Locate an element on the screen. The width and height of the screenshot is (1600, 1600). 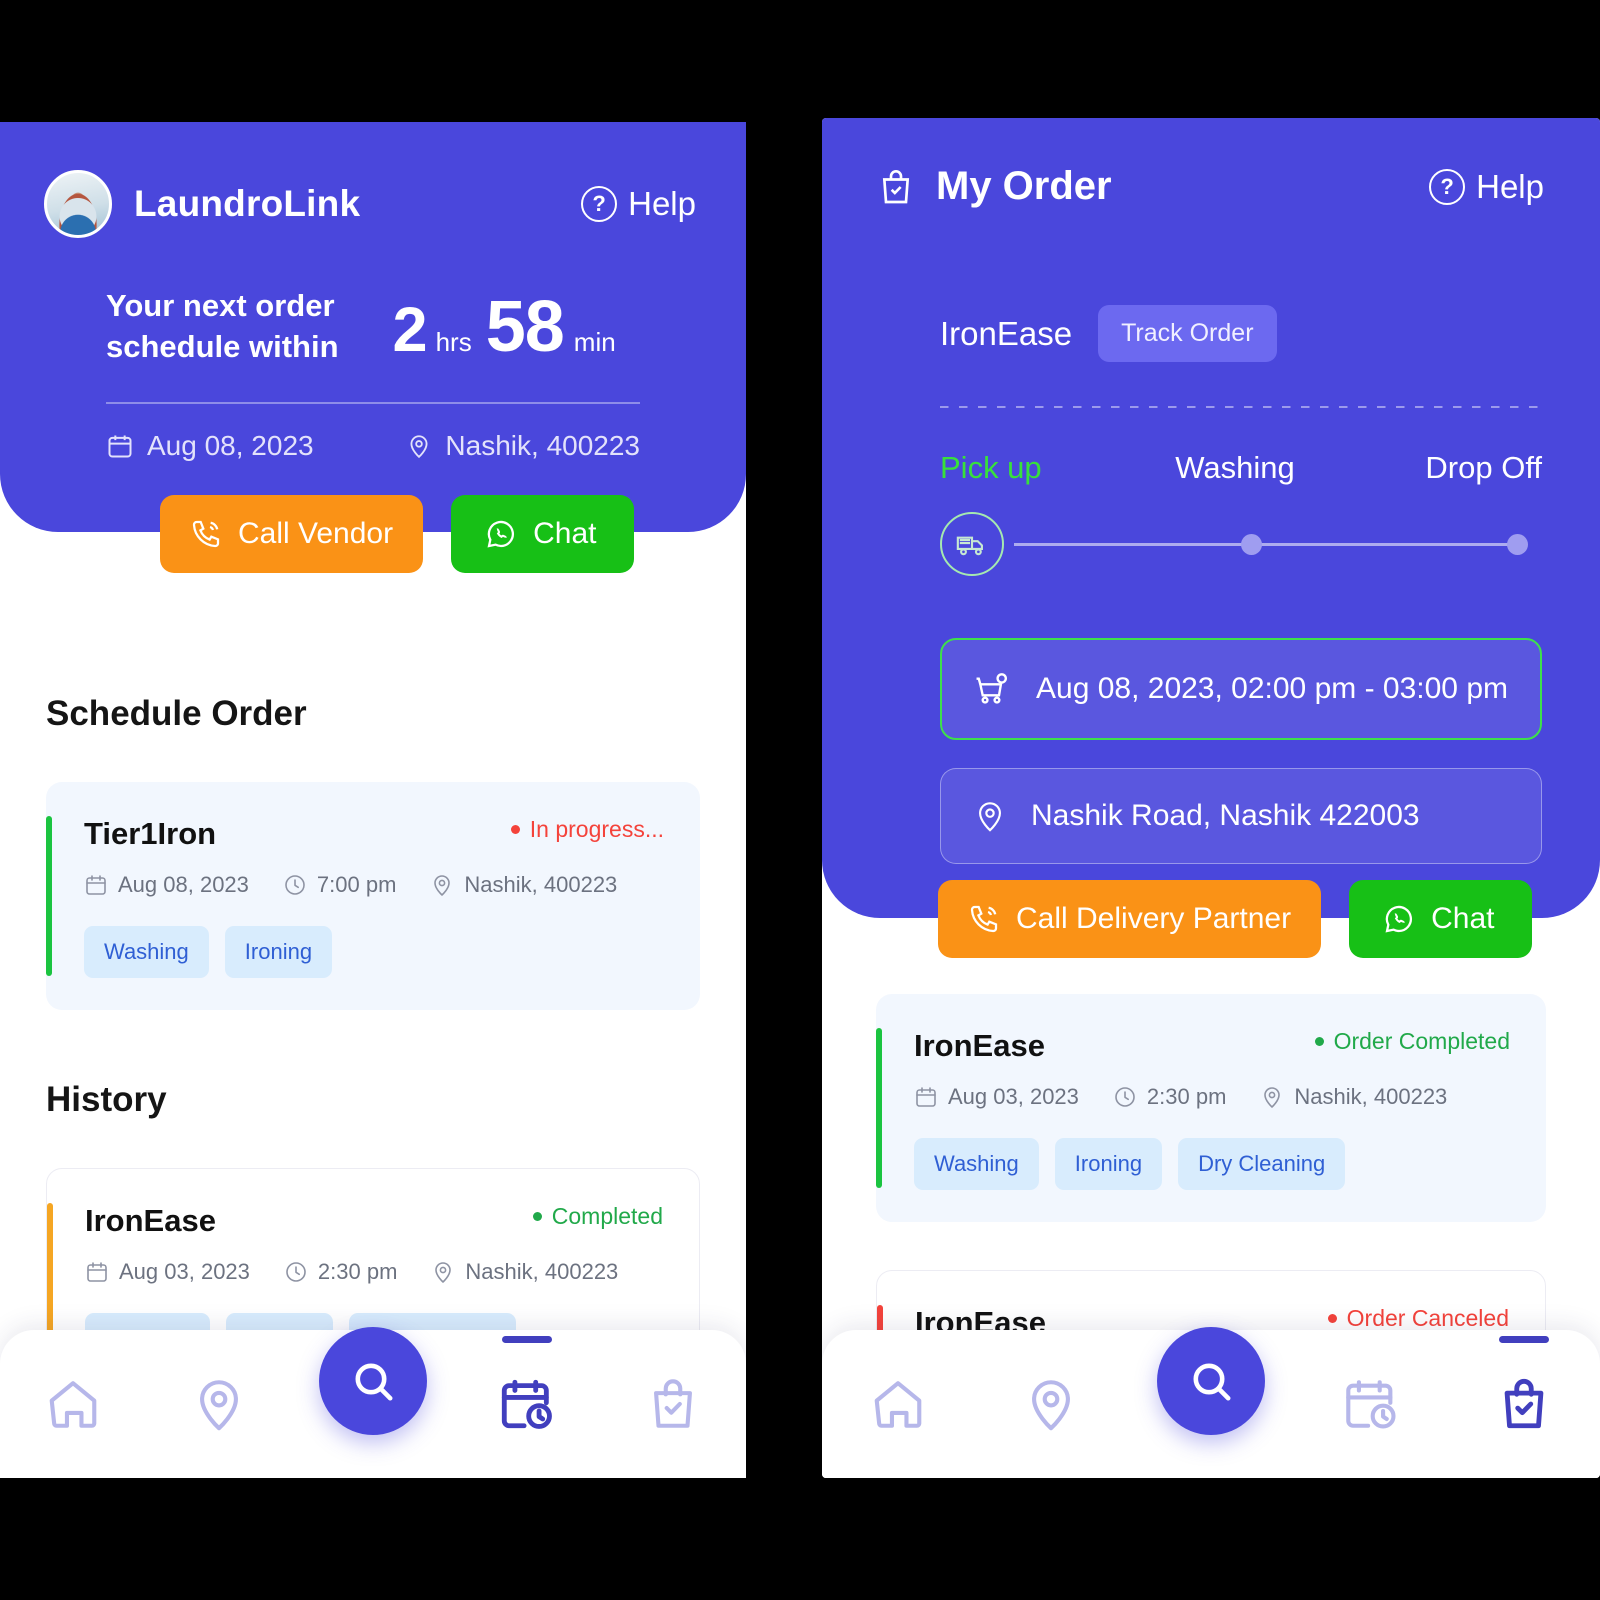
home-icon is located at coordinates (73, 1404).